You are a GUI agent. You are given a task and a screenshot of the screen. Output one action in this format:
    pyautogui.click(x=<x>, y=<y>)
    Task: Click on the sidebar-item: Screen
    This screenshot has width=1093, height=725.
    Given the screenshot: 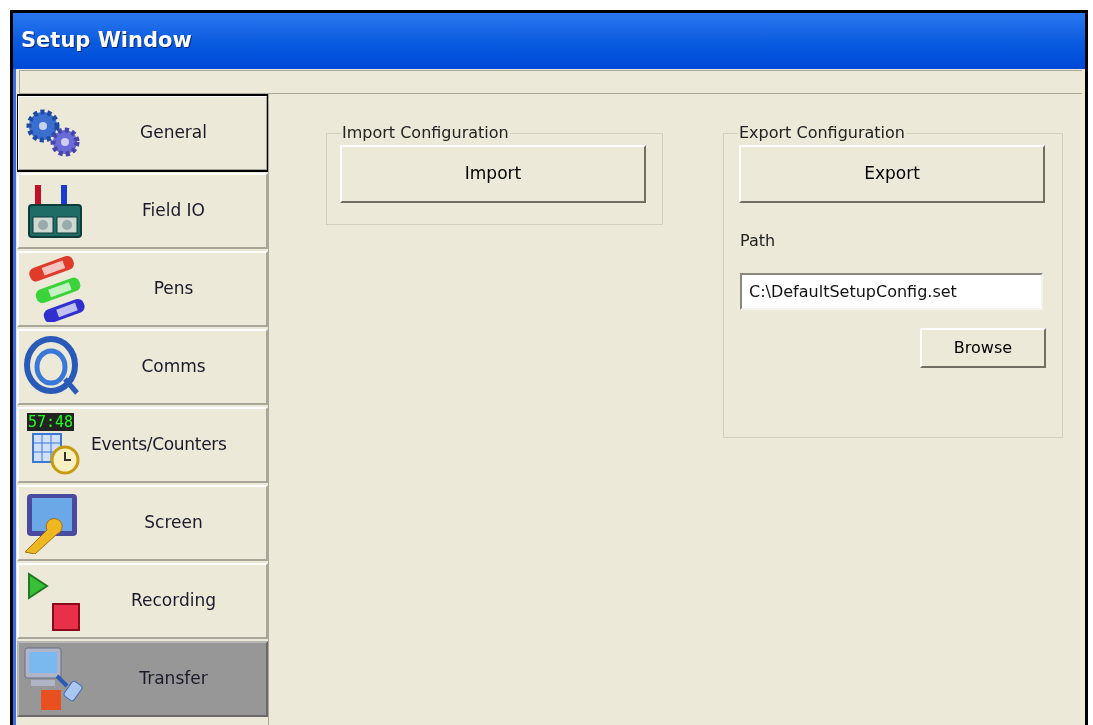 What is the action you would take?
    pyautogui.click(x=142, y=523)
    